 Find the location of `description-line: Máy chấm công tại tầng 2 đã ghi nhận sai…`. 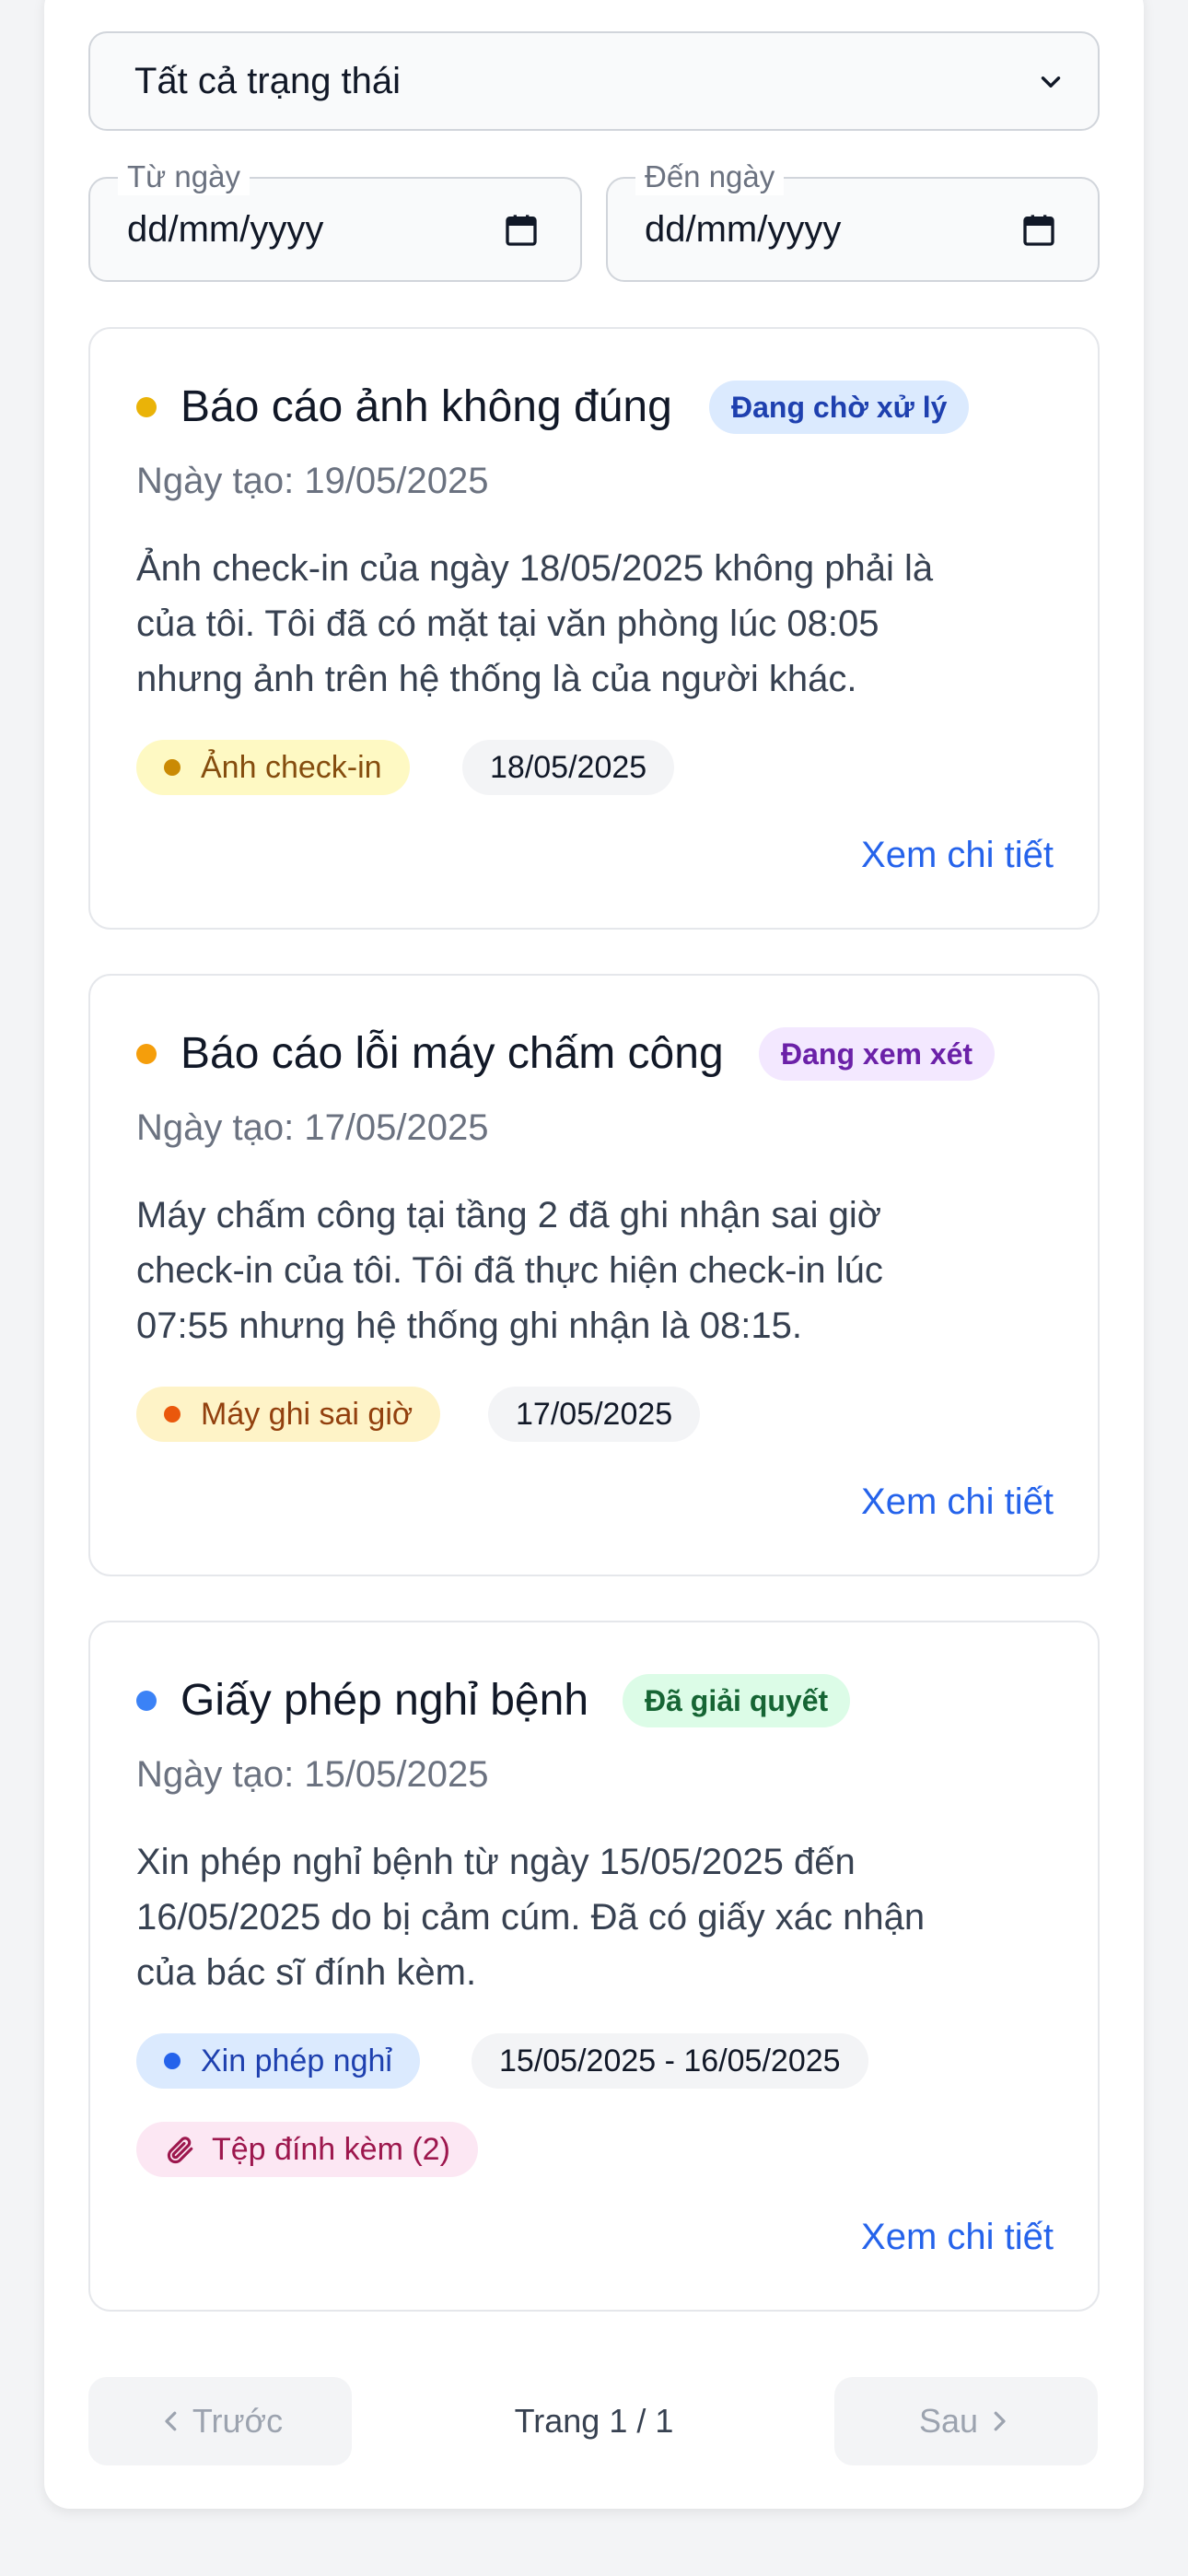

description-line: Máy chấm công tại tầng 2 đã ghi nhận sai… is located at coordinates (508, 1215).